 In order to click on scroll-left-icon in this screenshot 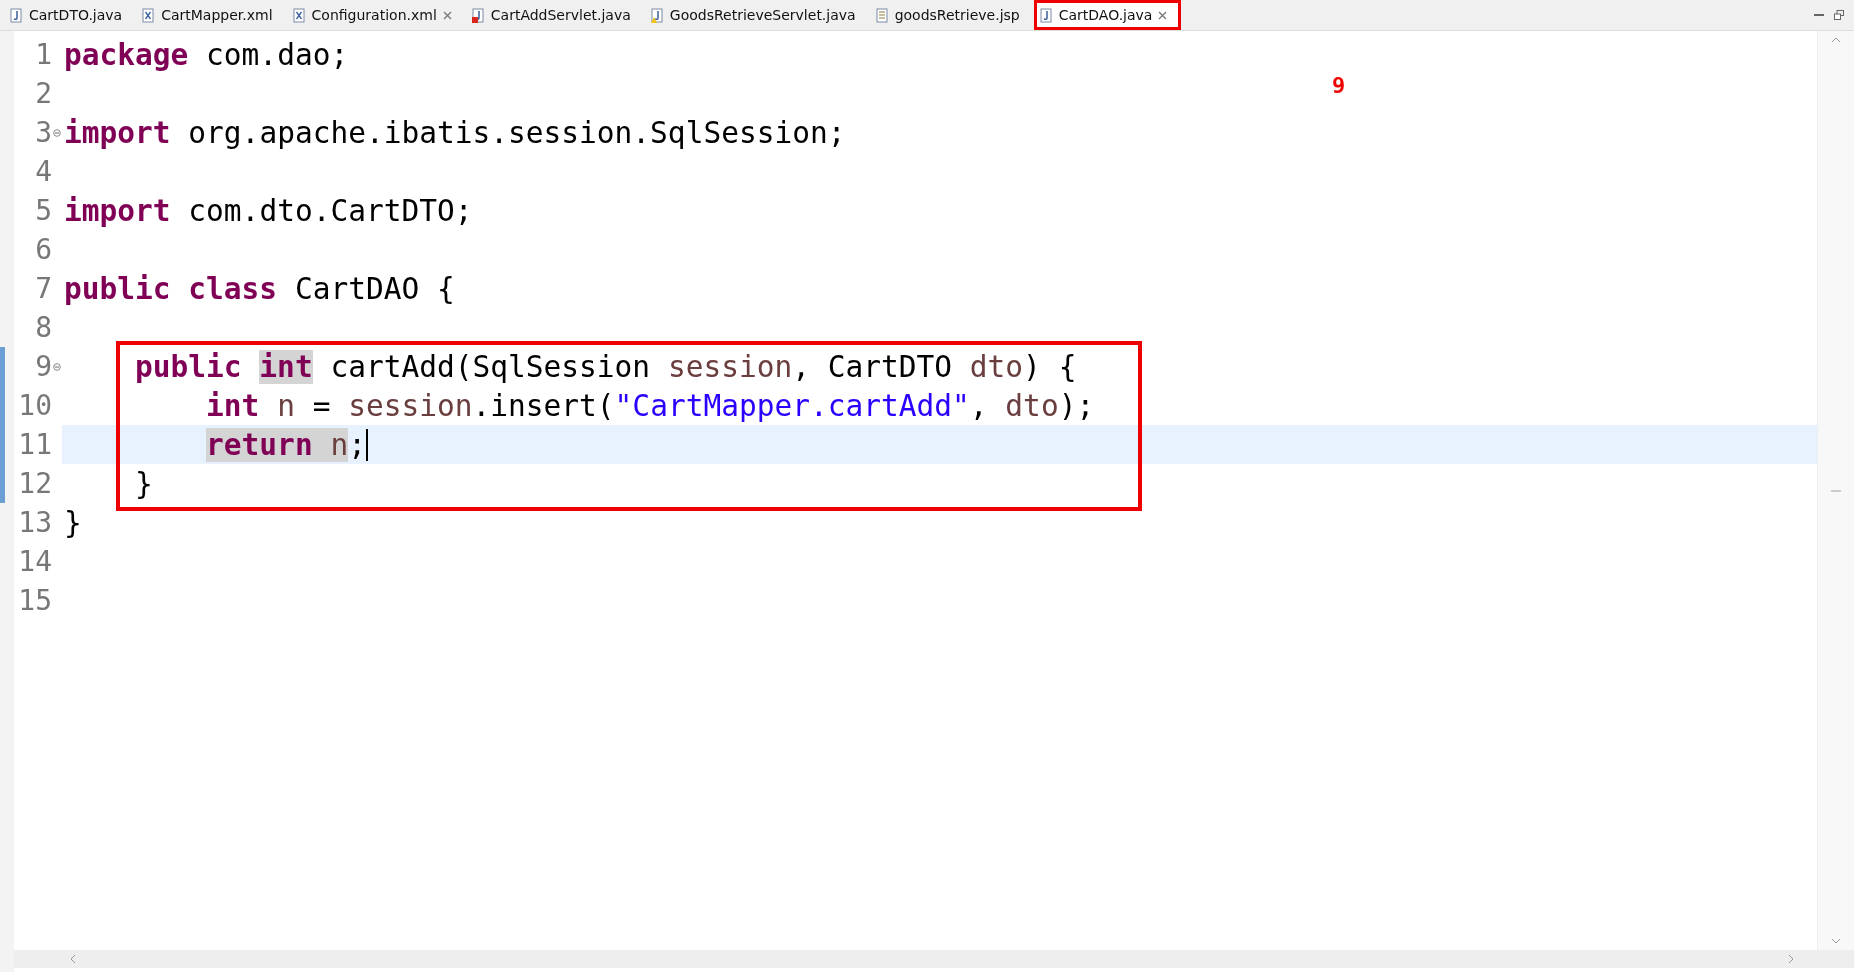, I will do `click(73, 959)`.